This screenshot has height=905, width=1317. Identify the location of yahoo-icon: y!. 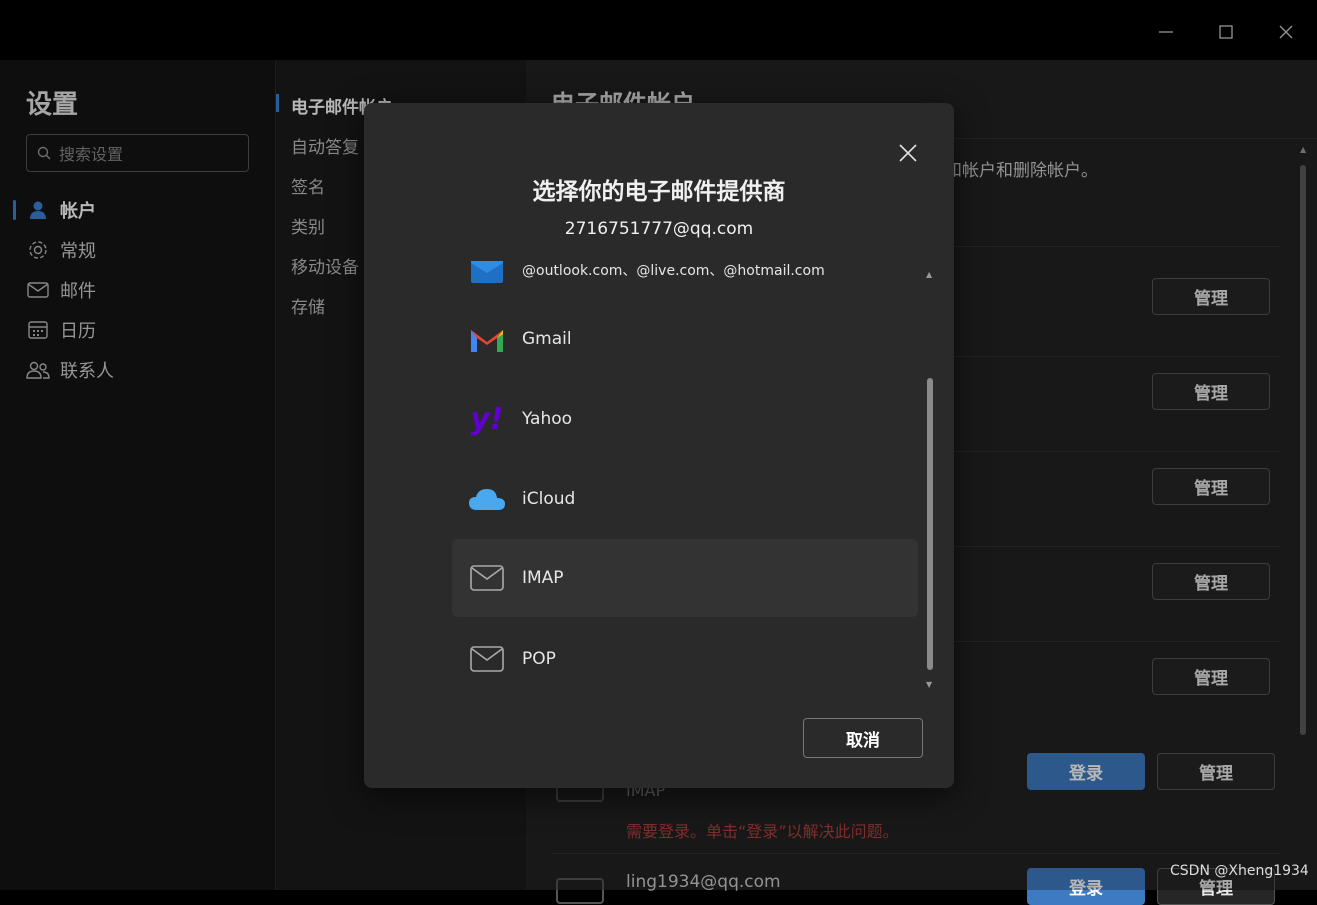
(487, 419).